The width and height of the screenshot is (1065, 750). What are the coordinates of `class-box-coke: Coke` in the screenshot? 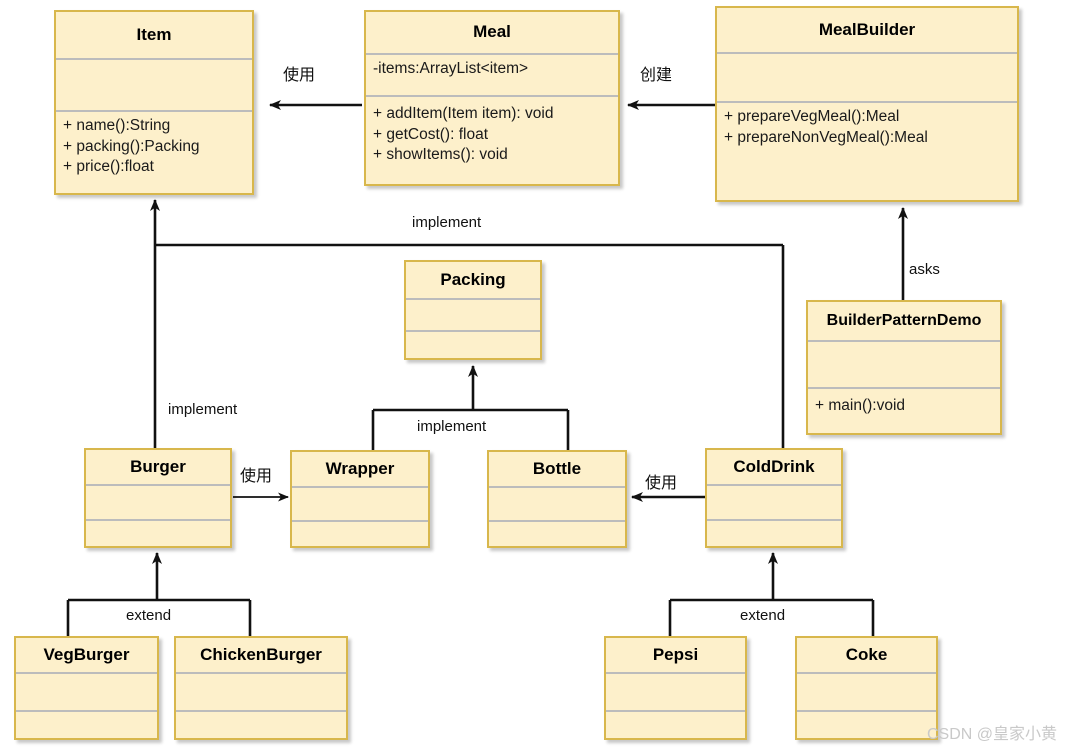 It's located at (866, 688).